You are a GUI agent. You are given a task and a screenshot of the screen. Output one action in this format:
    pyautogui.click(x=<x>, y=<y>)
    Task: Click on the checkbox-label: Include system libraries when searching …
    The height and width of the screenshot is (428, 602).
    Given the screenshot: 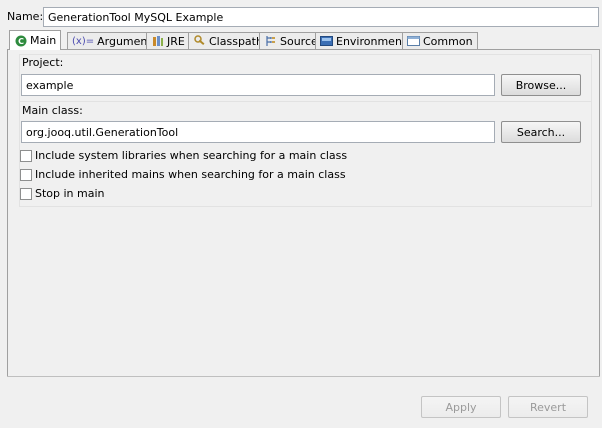 What is the action you would take?
    pyautogui.click(x=191, y=155)
    